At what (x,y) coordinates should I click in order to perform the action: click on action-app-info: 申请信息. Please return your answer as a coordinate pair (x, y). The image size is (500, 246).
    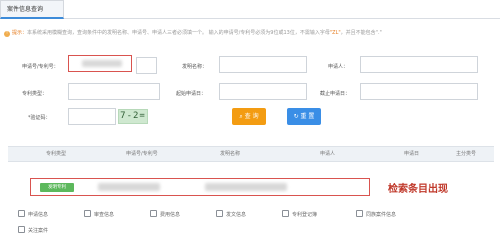
    Looking at the image, I should click on (33, 215).